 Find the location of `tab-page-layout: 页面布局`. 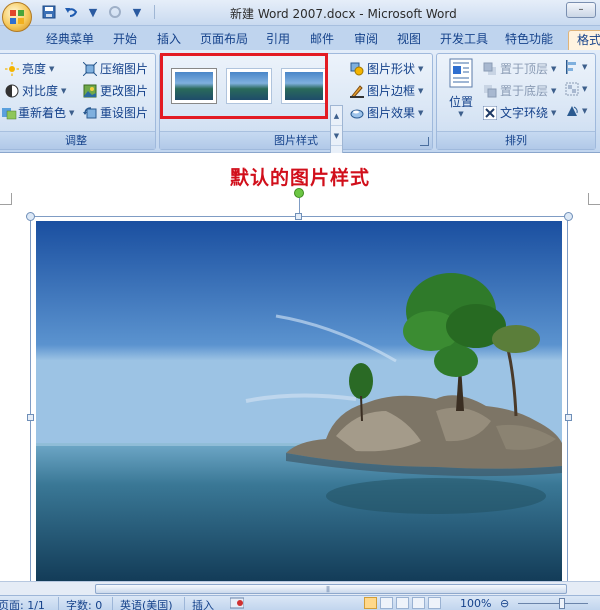

tab-page-layout: 页面布局 is located at coordinates (224, 40).